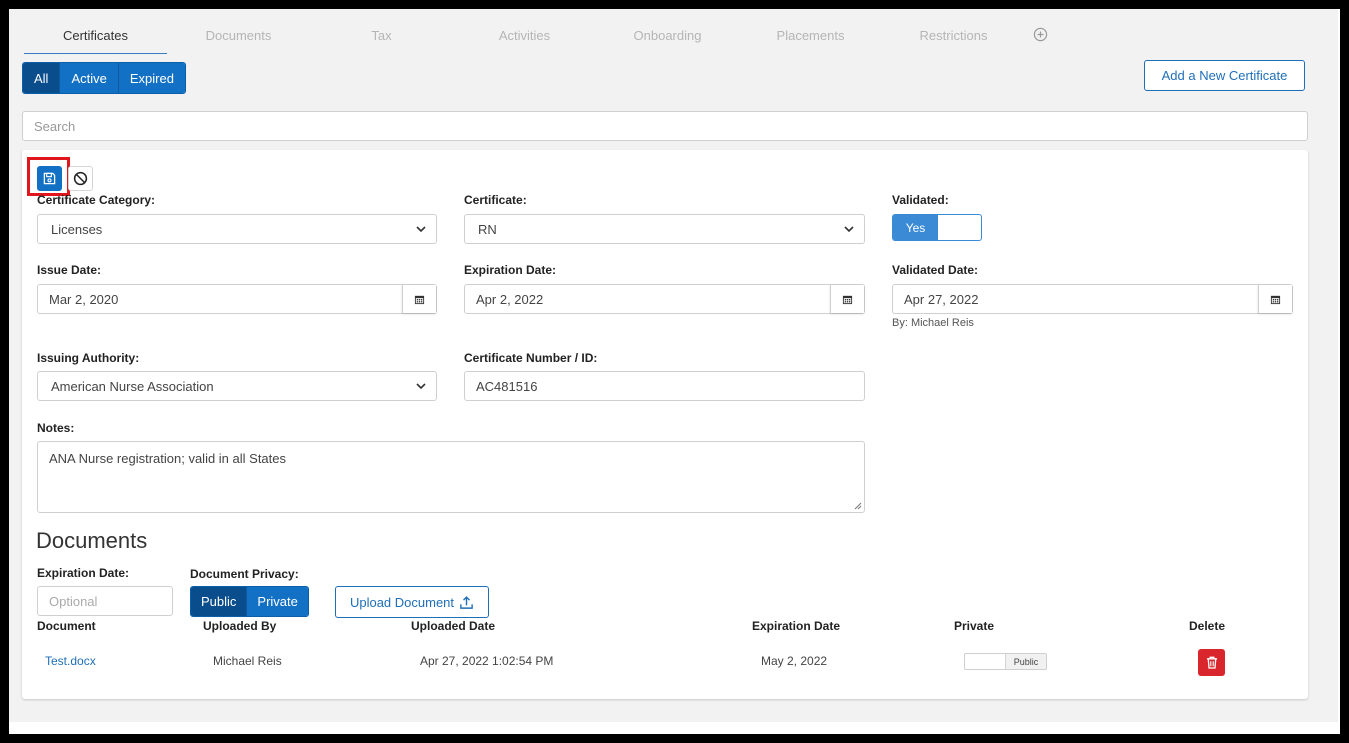 Image resolution: width=1349 pixels, height=743 pixels. I want to click on column-header-uploaded-date: Uploaded Date, so click(453, 626).